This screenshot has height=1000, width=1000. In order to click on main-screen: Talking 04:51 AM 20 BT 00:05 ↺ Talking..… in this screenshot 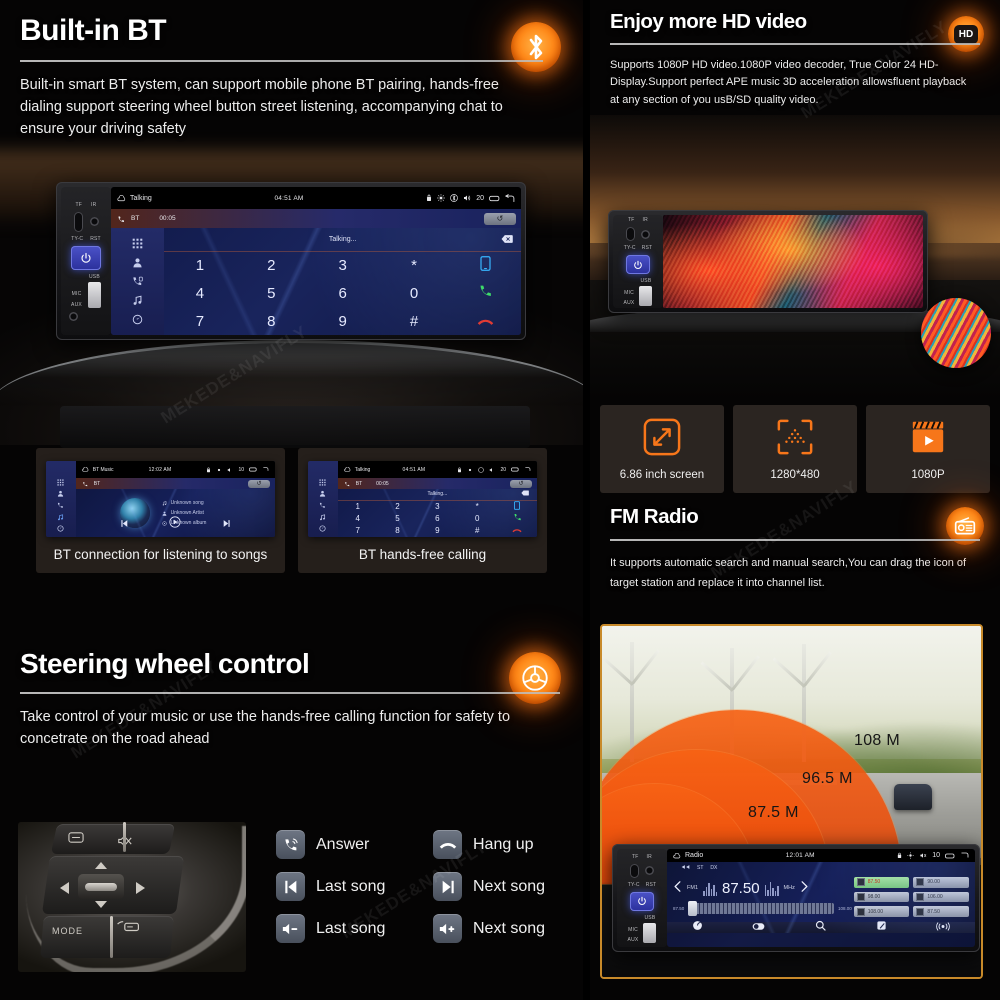, I will do `click(316, 261)`.